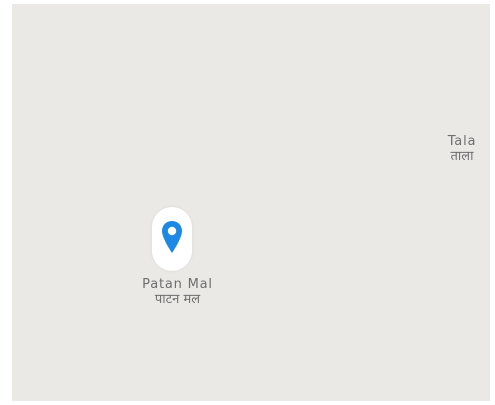 This screenshot has height=405, width=495. What do you see at coordinates (172, 237) in the screenshot?
I see `location-pin-icon` at bounding box center [172, 237].